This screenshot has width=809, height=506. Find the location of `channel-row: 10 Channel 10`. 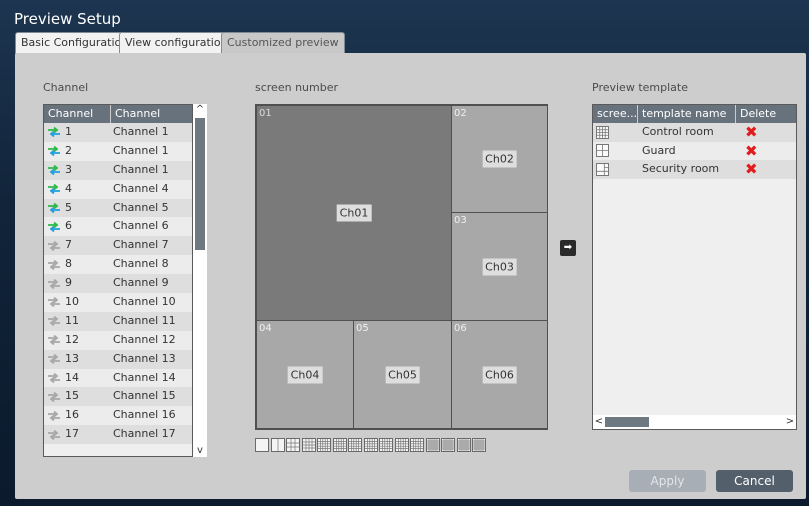

channel-row: 10 Channel 10 is located at coordinates (118, 302).